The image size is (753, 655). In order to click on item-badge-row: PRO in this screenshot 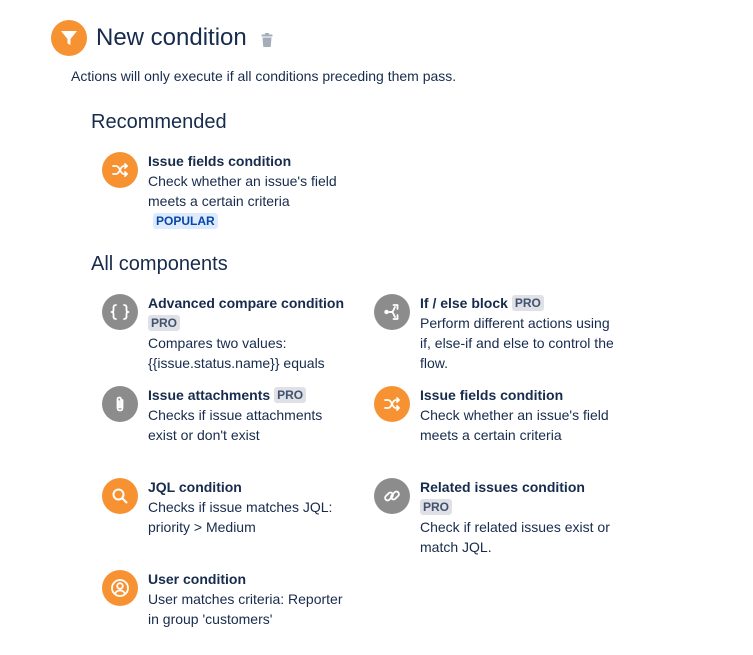, I will do `click(248, 323)`.